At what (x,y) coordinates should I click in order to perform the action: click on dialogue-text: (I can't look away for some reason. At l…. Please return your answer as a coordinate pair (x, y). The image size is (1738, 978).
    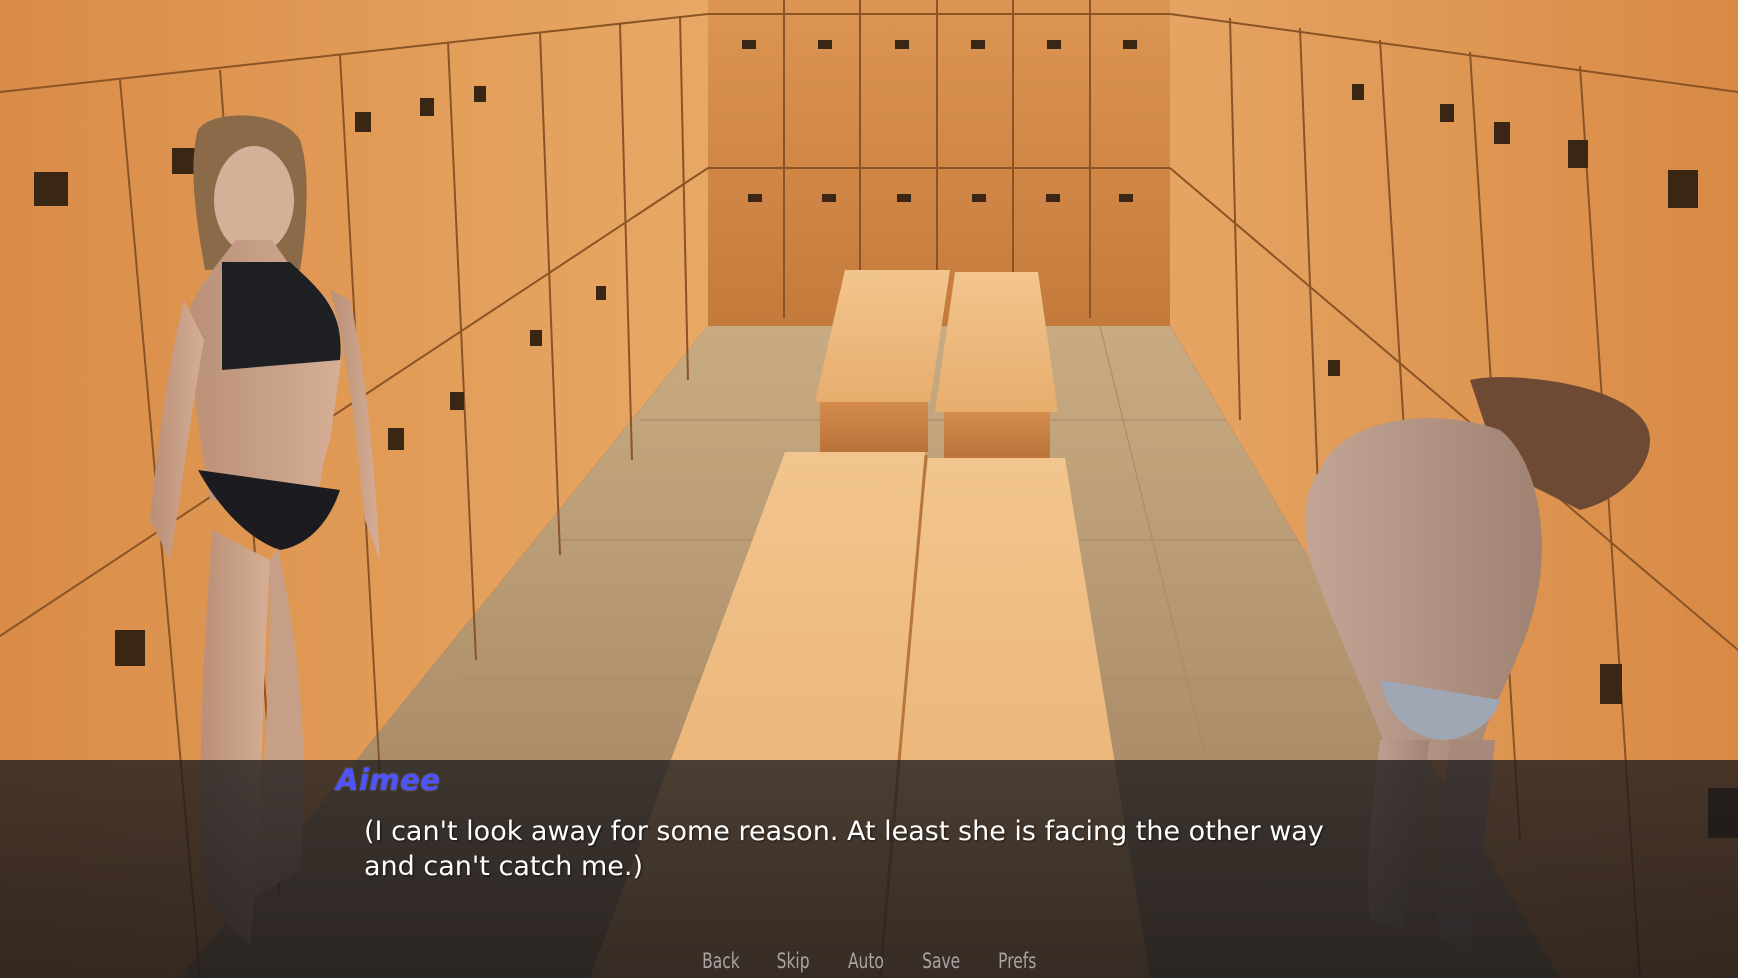
    Looking at the image, I should click on (844, 849).